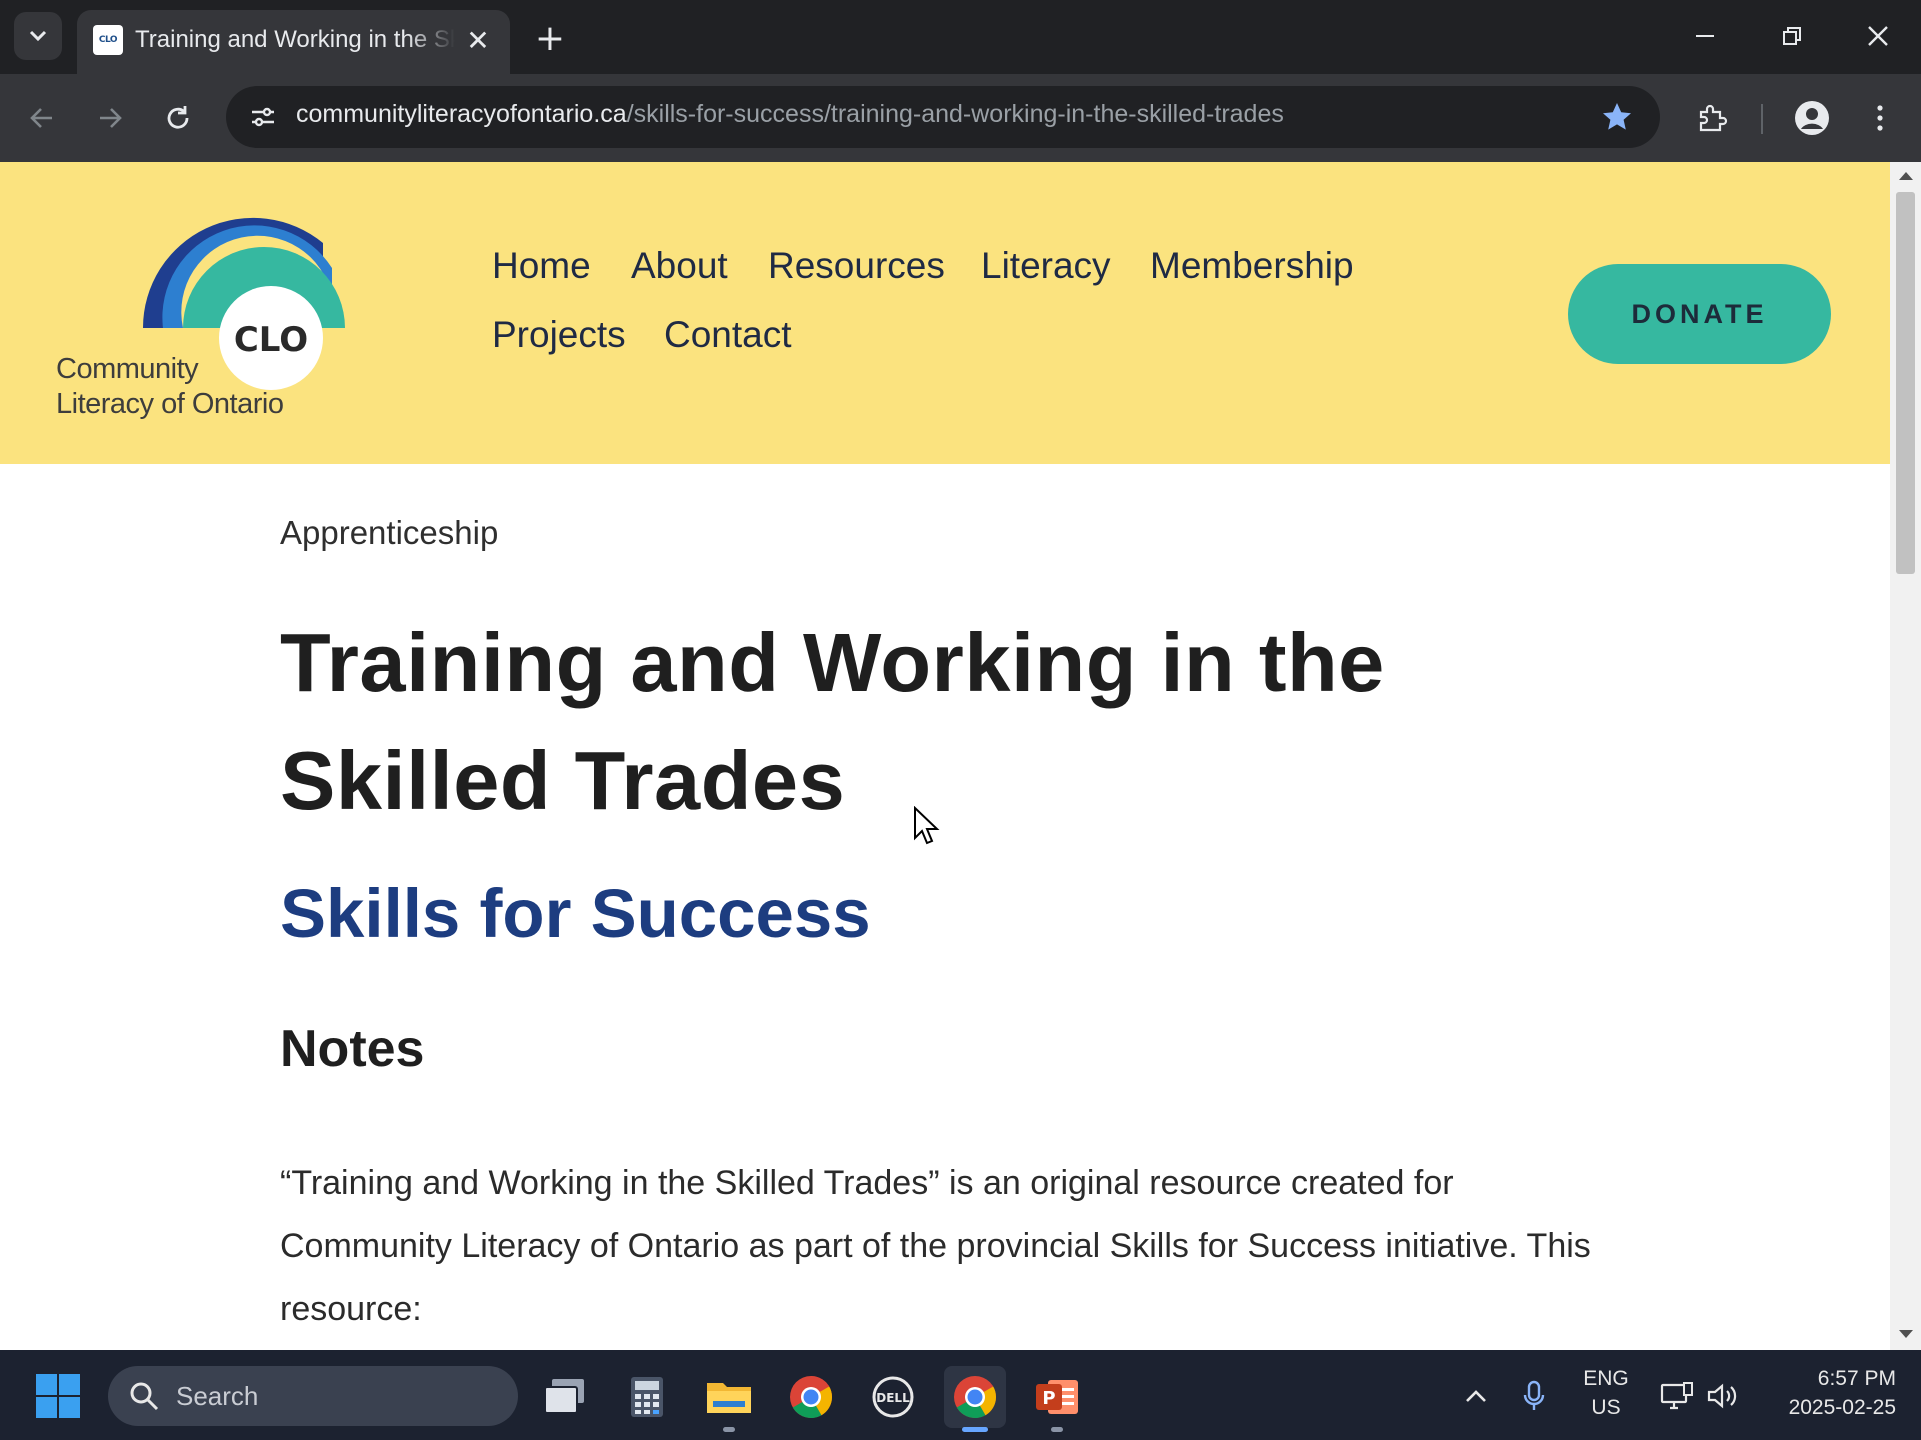 Image resolution: width=1921 pixels, height=1440 pixels. I want to click on minimize-button, so click(1705, 36).